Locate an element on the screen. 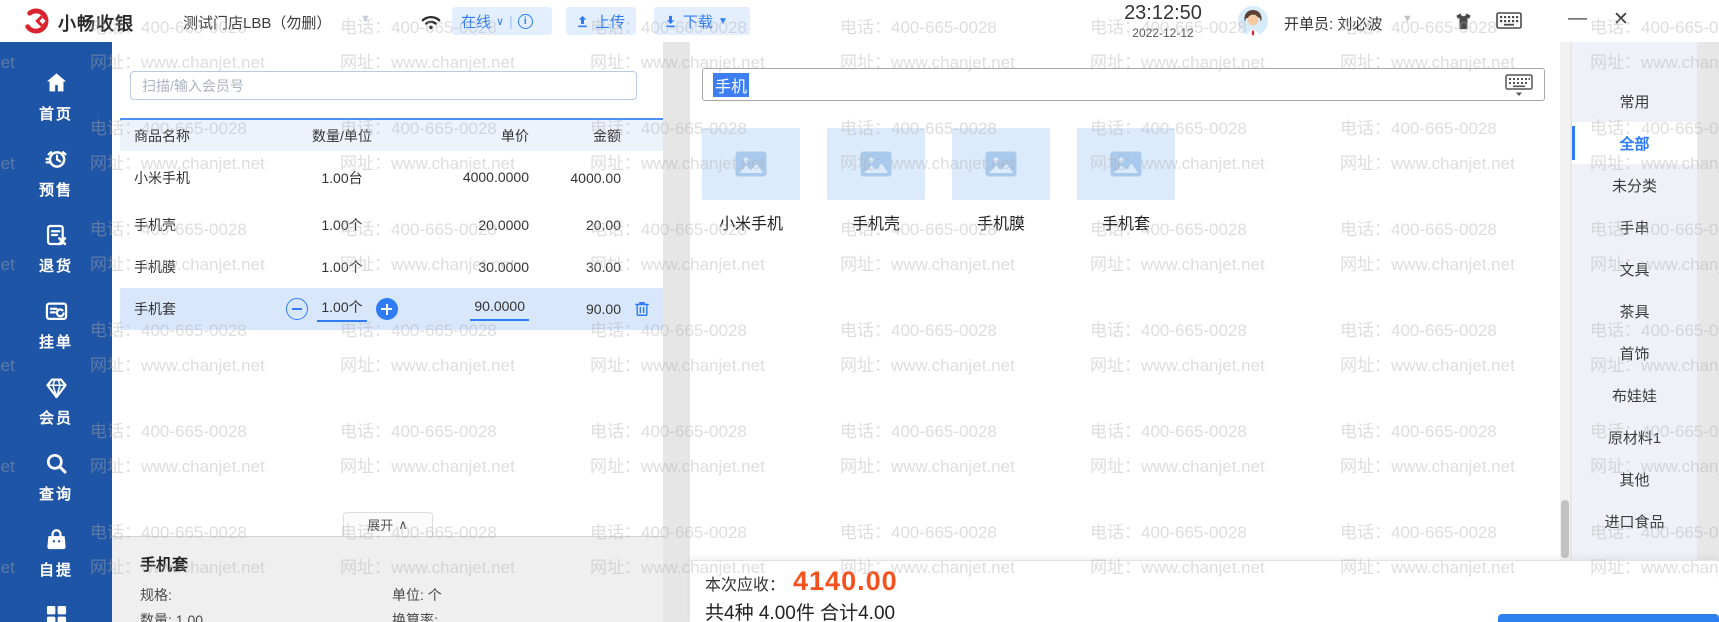 The width and height of the screenshot is (1719, 622). amount-due-label: 本次应收： is located at coordinates (745, 585).